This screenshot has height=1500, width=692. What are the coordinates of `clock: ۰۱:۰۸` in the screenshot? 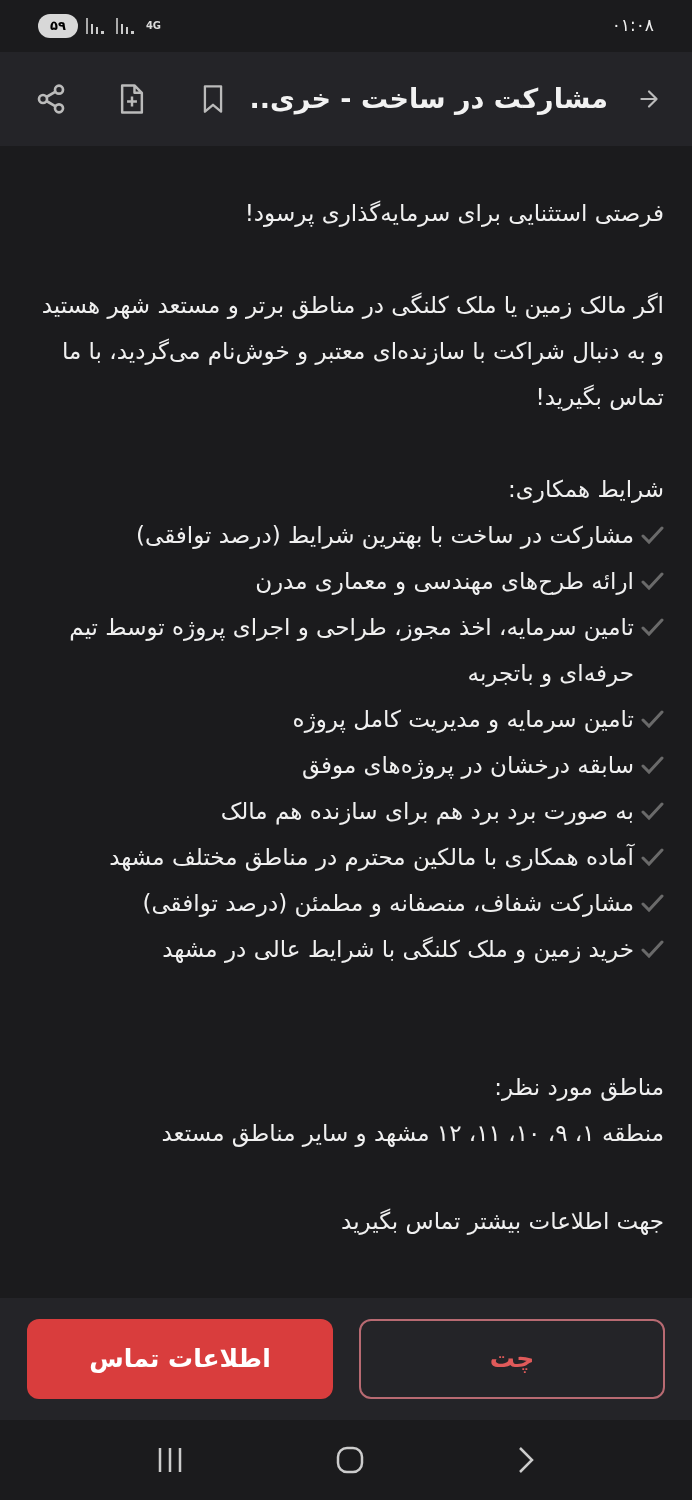 It's located at (632, 26).